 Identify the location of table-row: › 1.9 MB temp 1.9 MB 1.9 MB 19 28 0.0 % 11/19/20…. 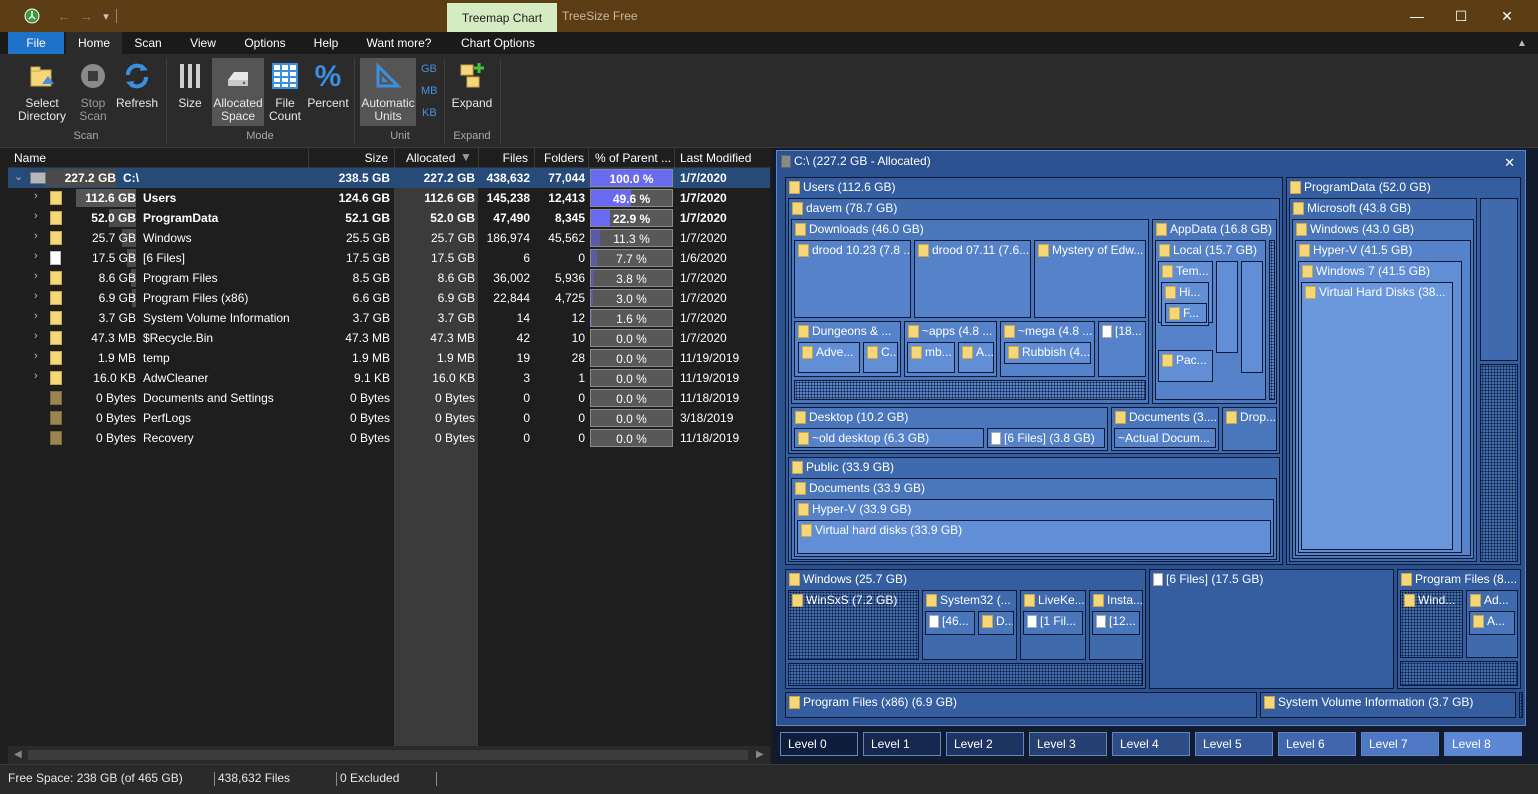
(389, 358).